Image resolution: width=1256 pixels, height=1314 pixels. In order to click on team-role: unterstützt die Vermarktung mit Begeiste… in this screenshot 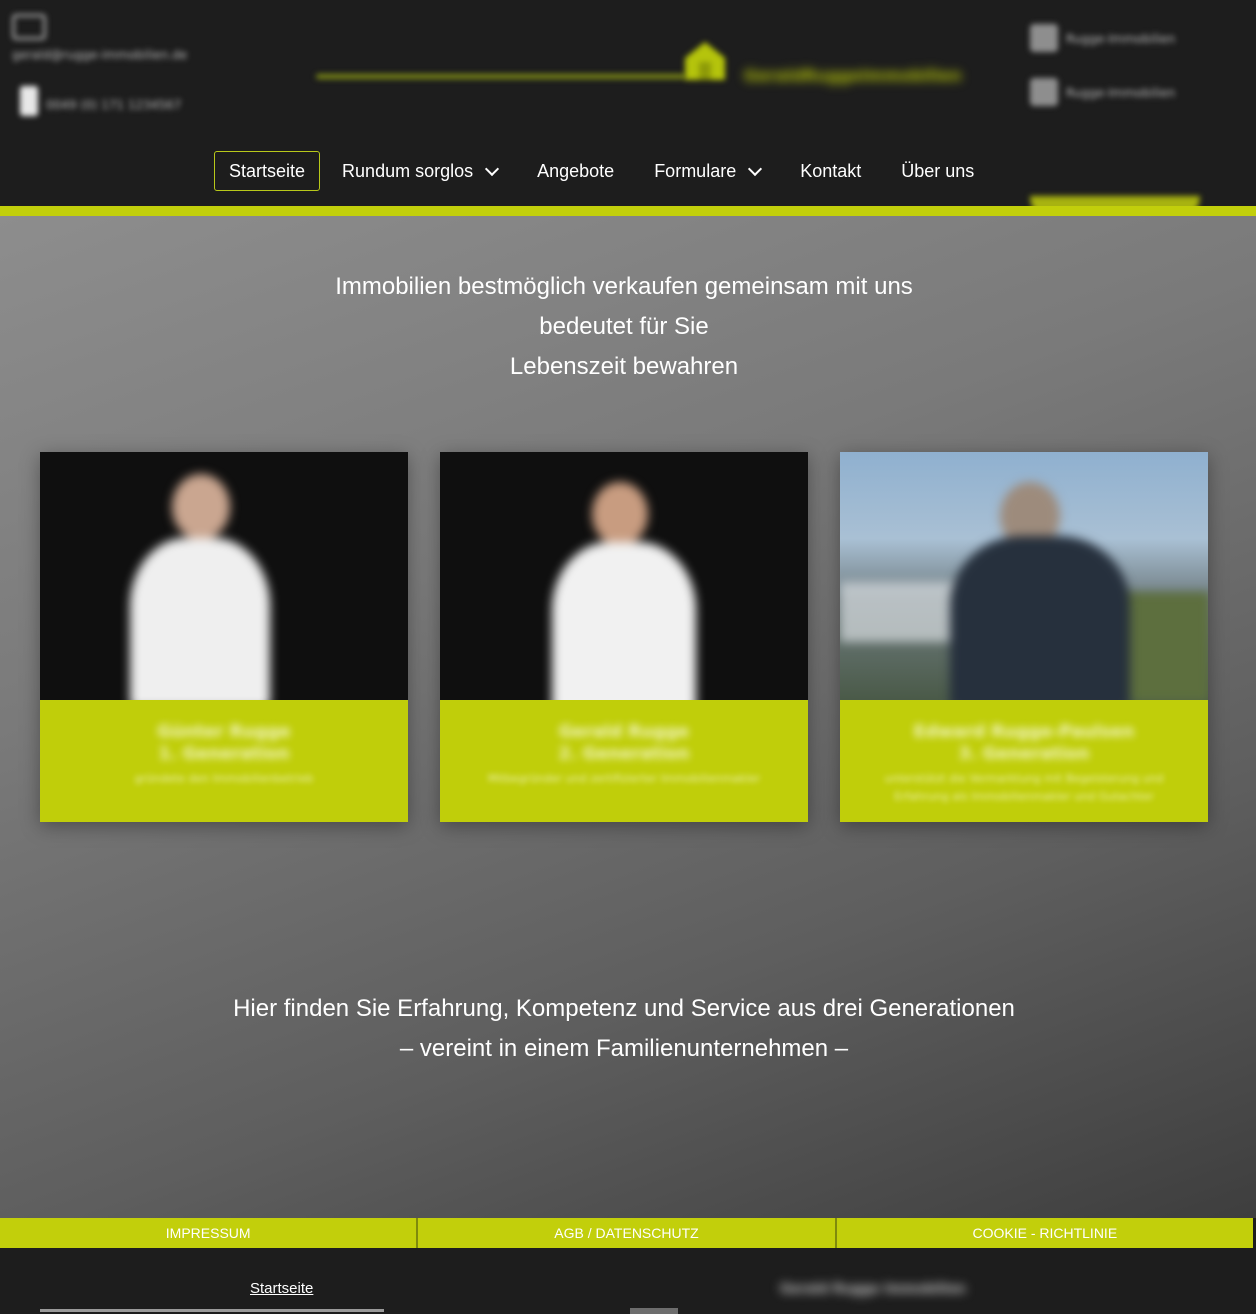, I will do `click(1024, 787)`.